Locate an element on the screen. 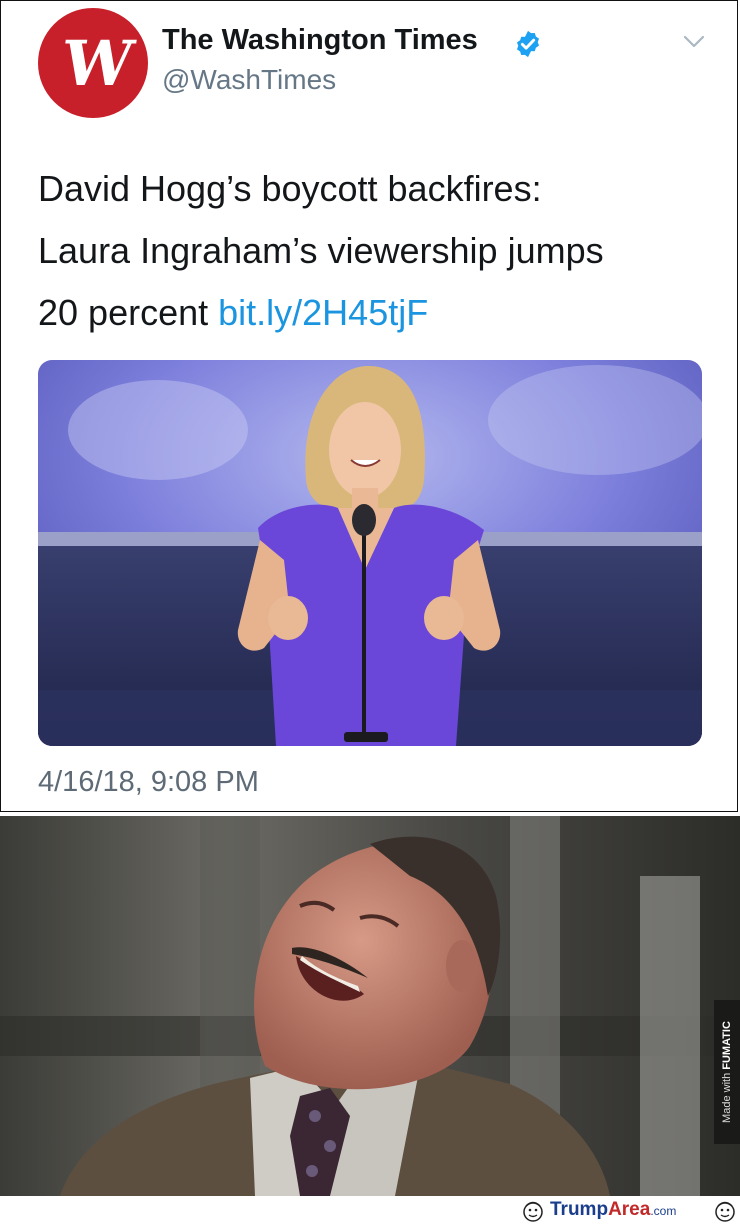 This screenshot has width=740, height=1224. handle: @WashTimes is located at coordinates (249, 80).